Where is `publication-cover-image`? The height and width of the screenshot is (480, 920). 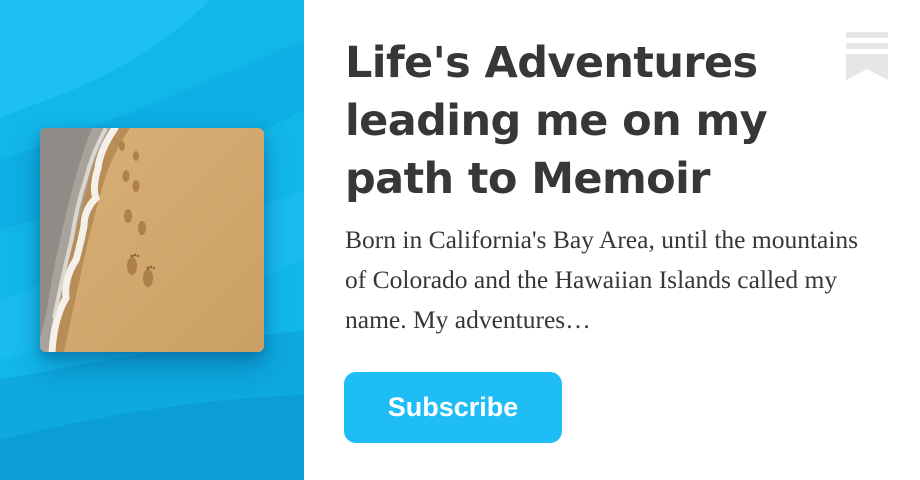
publication-cover-image is located at coordinates (152, 240).